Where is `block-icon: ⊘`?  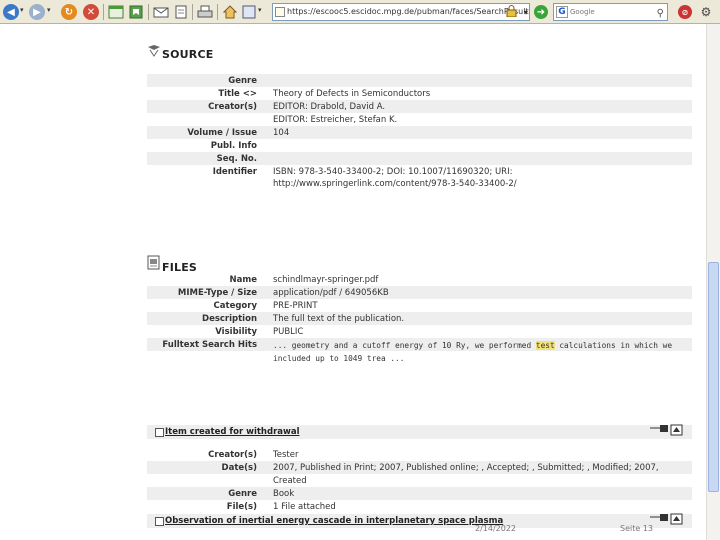 block-icon: ⊘ is located at coordinates (685, 12).